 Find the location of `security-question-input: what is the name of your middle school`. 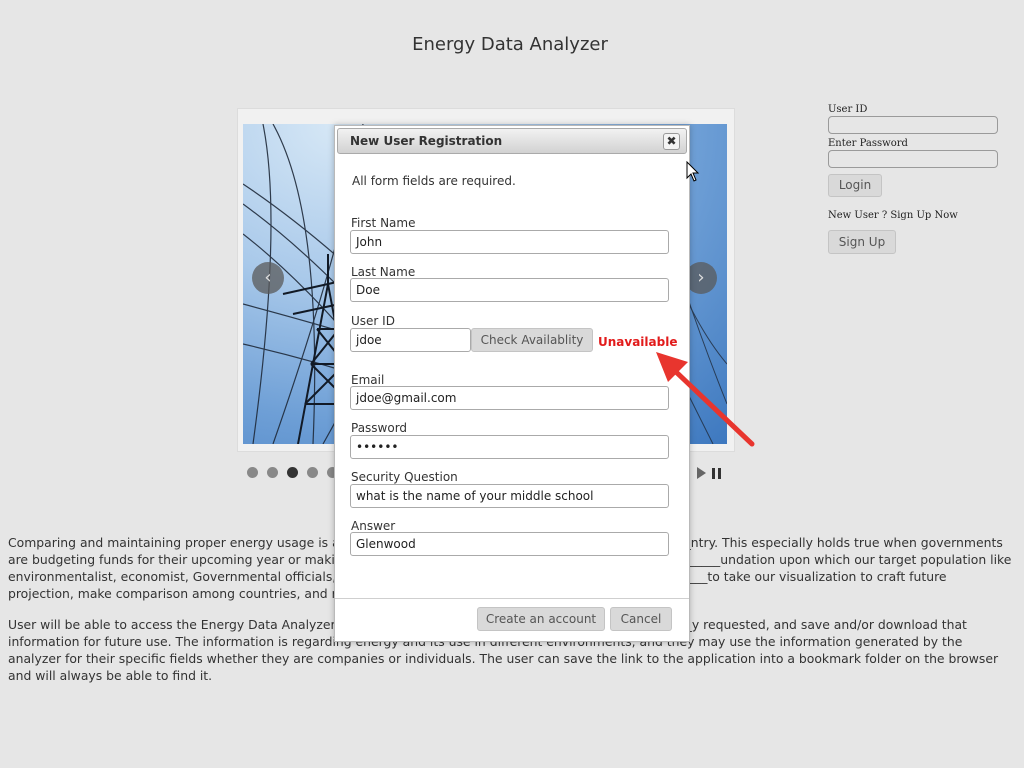

security-question-input: what is the name of your middle school is located at coordinates (509, 496).